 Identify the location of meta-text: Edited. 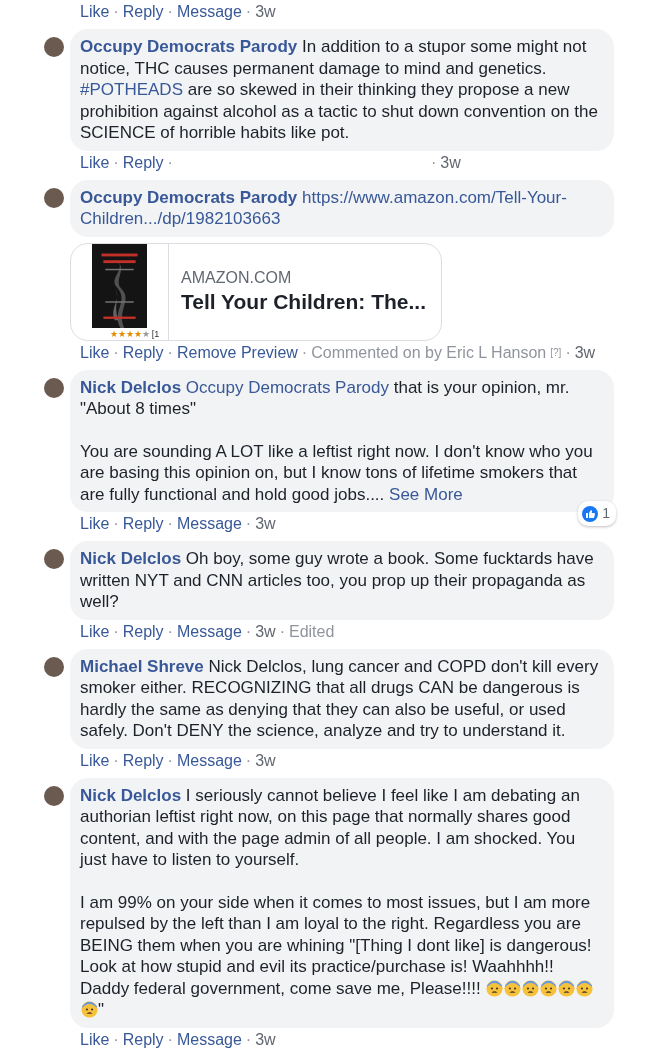
(311, 631).